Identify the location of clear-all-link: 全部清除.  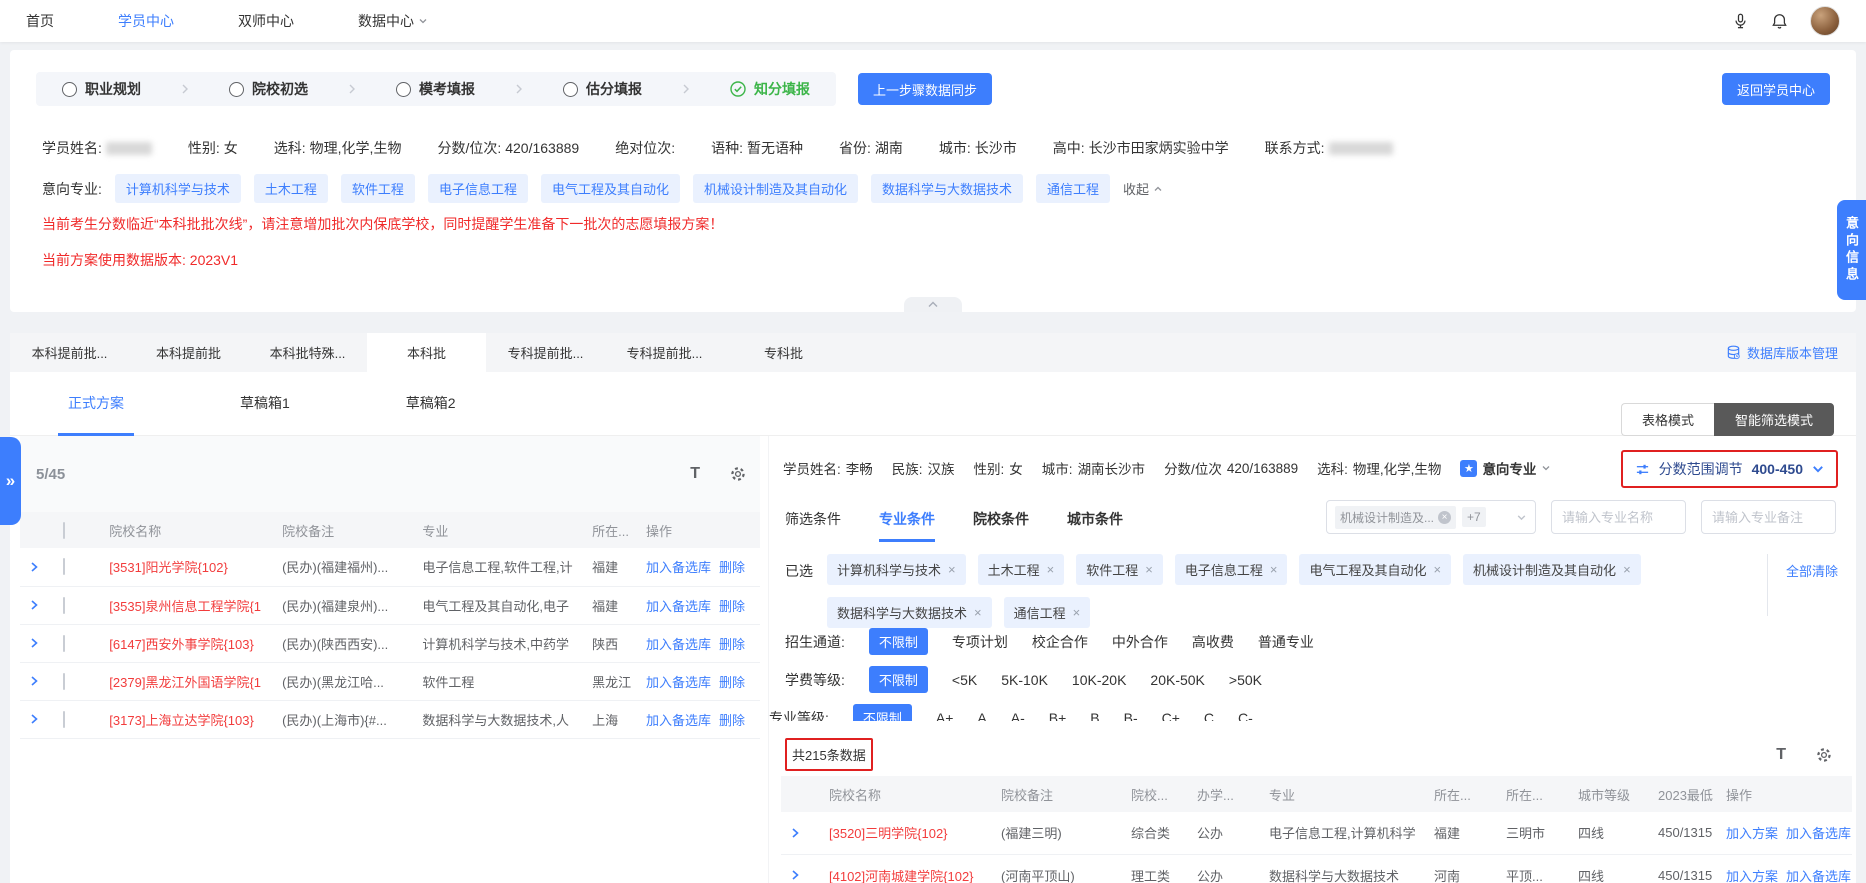
(1812, 588).